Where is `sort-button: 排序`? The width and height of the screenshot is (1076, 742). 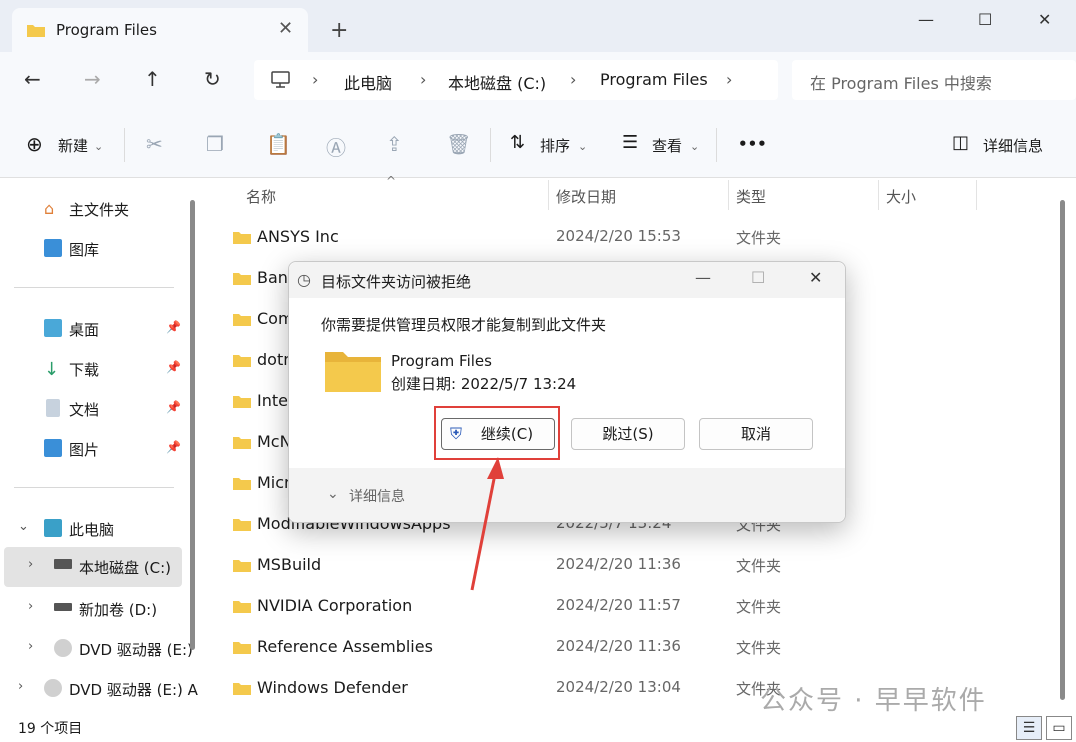
sort-button: 排序 is located at coordinates (555, 145).